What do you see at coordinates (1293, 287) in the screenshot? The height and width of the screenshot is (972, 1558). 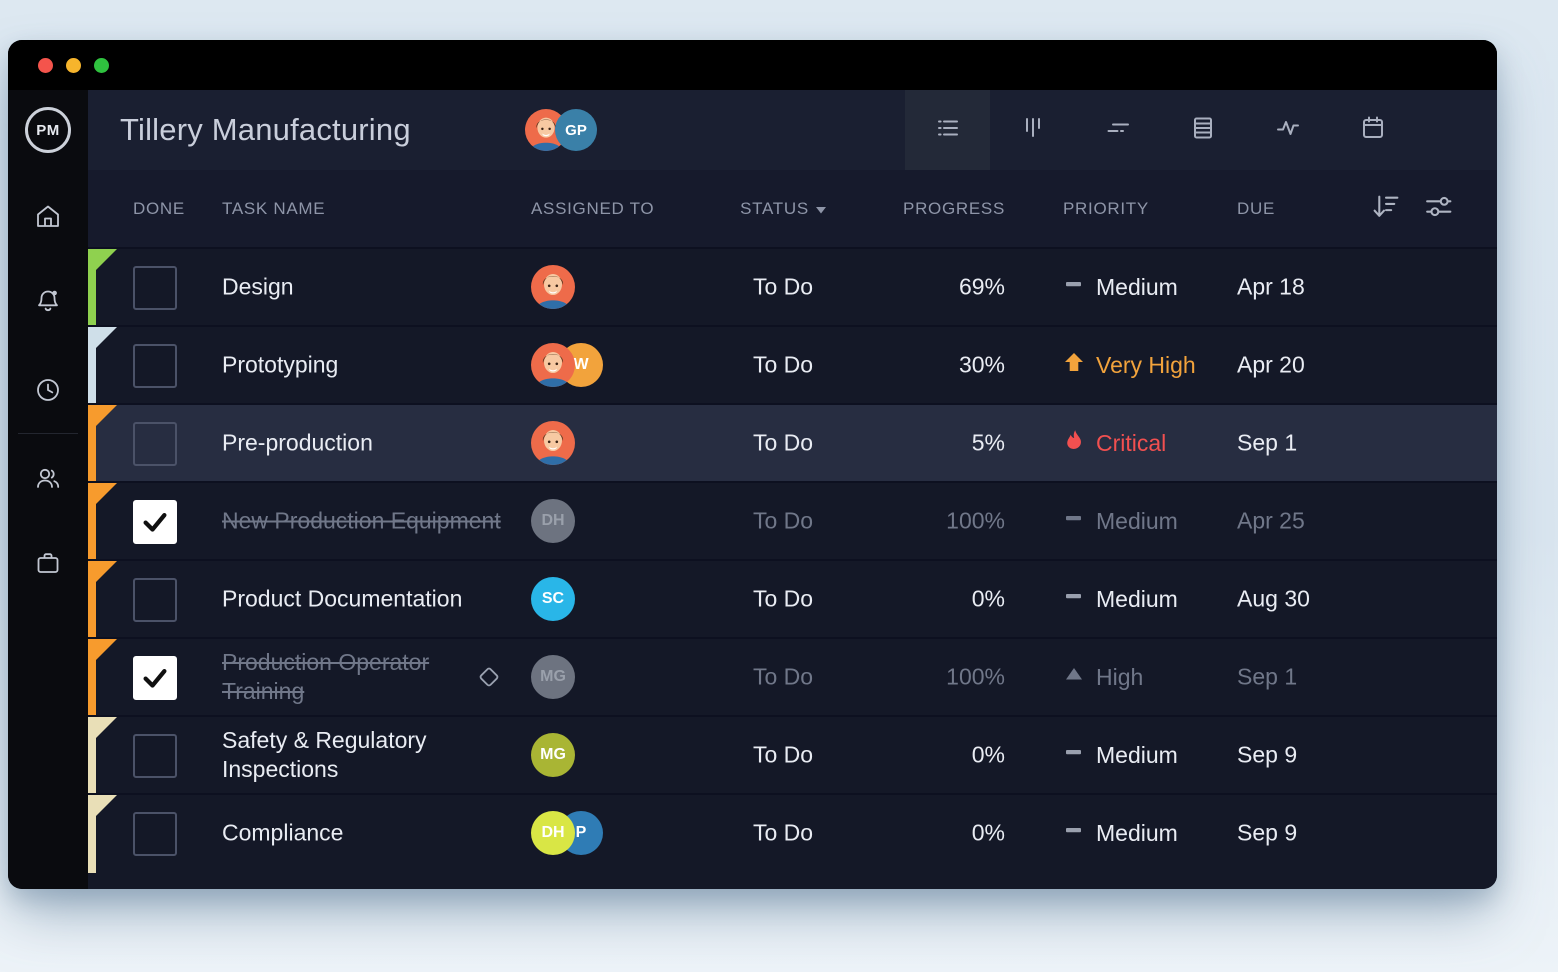 I see `due-date: Apr 18` at bounding box center [1293, 287].